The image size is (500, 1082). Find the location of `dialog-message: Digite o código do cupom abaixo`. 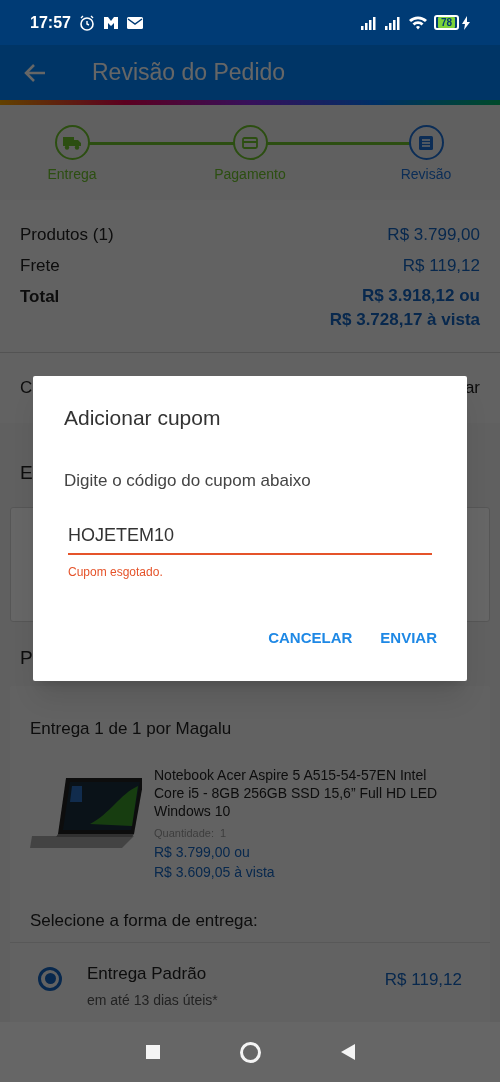

dialog-message: Digite o código do cupom abaixo is located at coordinates (188, 480).